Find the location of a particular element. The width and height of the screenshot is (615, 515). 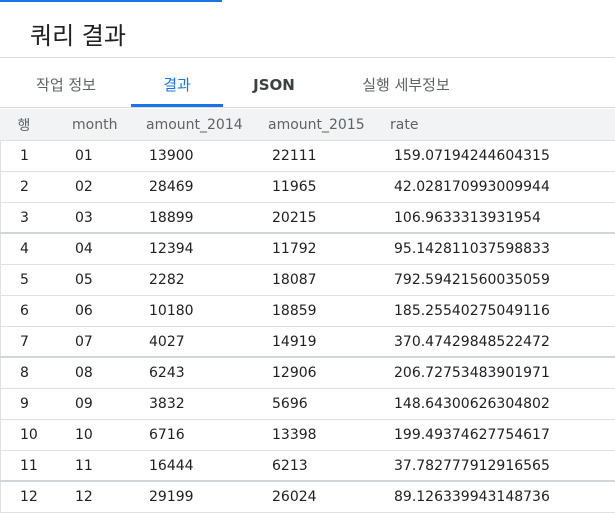

cell-rate: 89.126339943148736 is located at coordinates (472, 497).